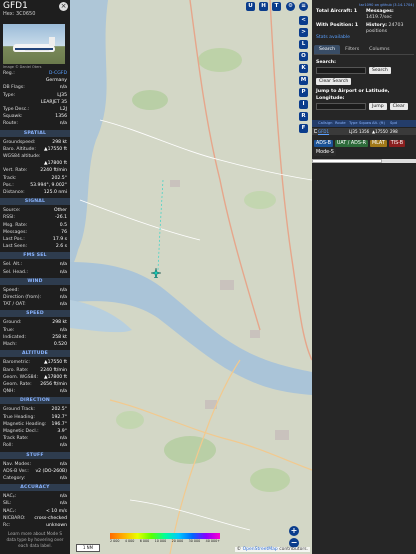 This screenshot has height=554, width=416. I want to click on altitude-tick: 30 000, so click(194, 541).